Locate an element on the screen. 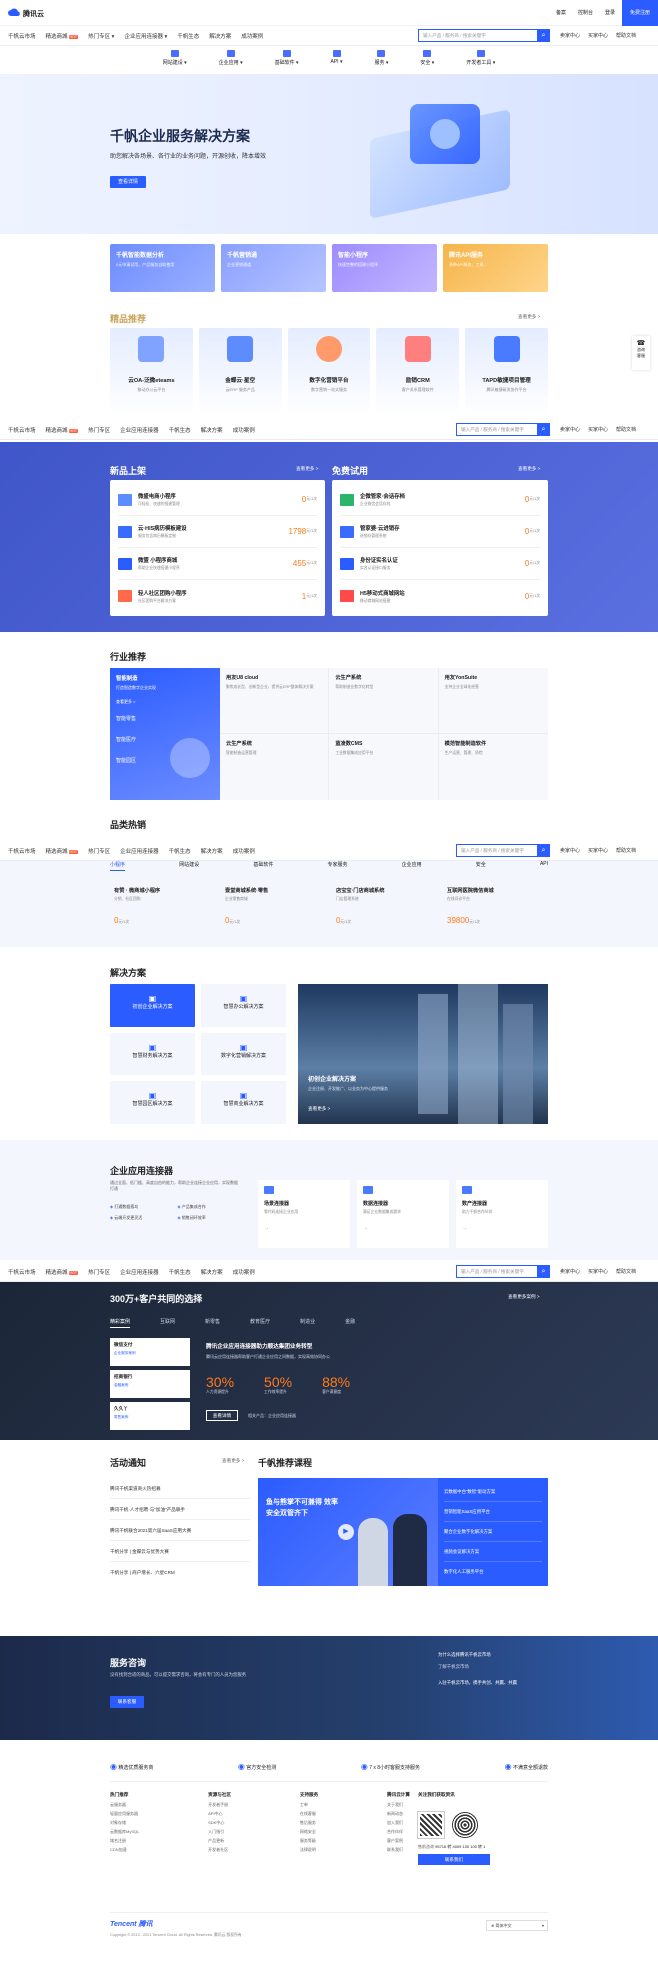  industry-card: 用友YonSuite 支持企业全球化经营 is located at coordinates (493, 701).